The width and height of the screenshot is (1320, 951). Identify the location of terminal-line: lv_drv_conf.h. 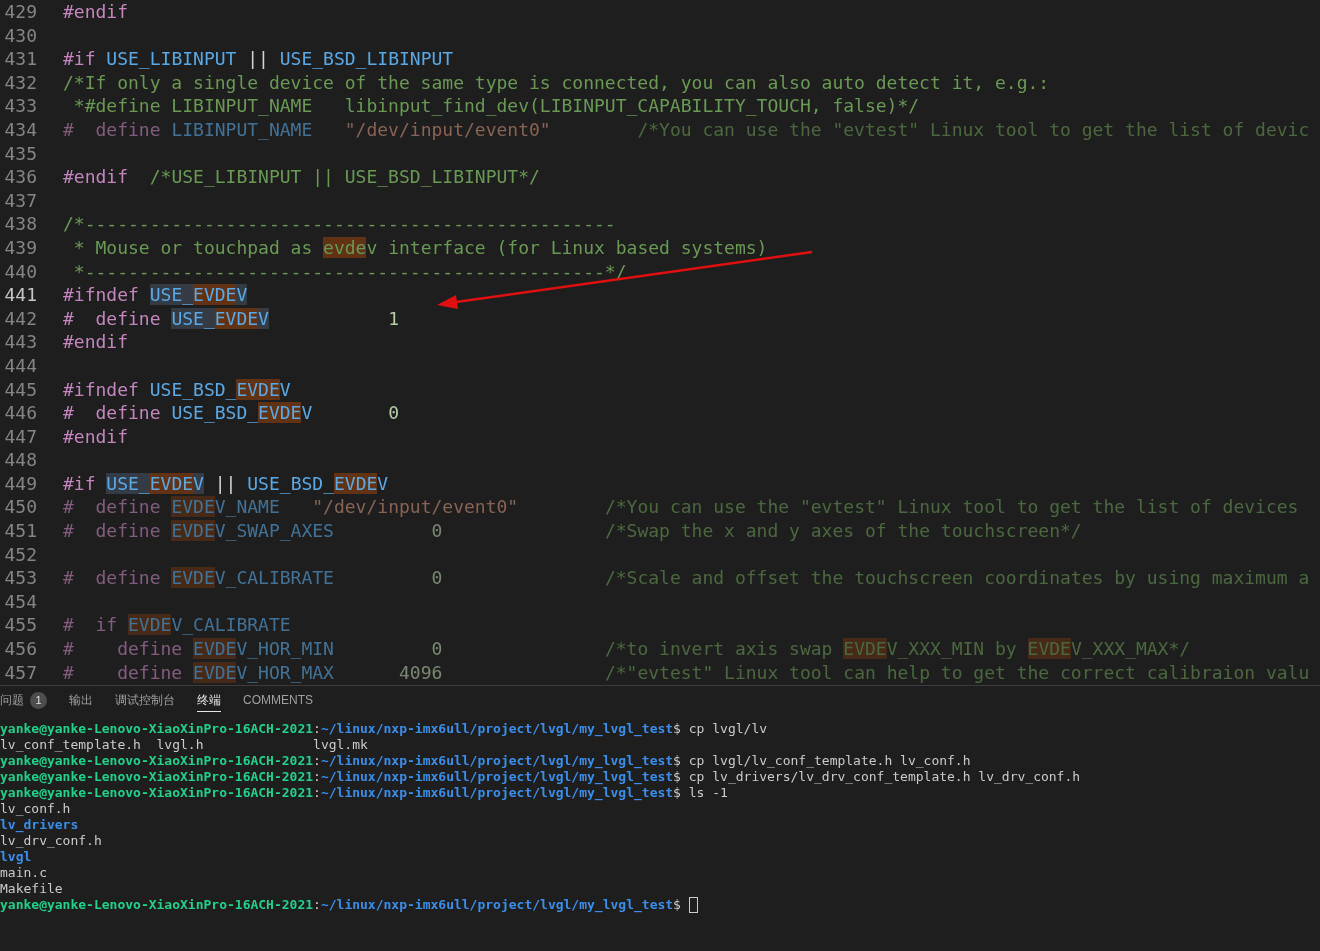
(51, 841).